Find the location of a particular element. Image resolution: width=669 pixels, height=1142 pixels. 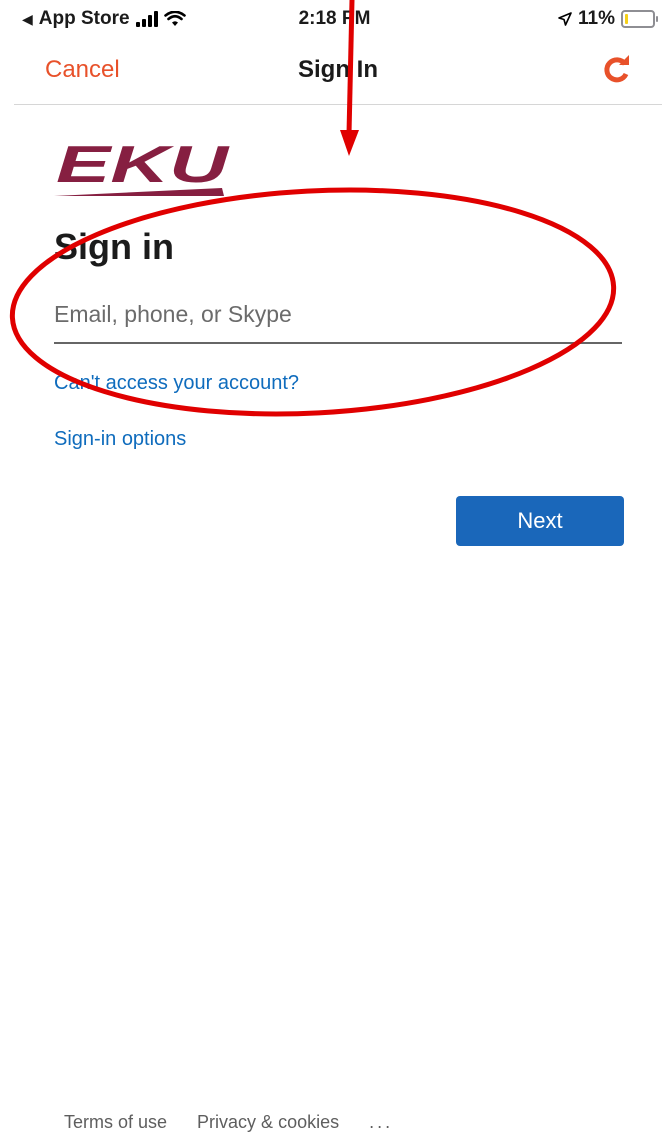

cant-access-account-link: Can't access your account? is located at coordinates (176, 383).